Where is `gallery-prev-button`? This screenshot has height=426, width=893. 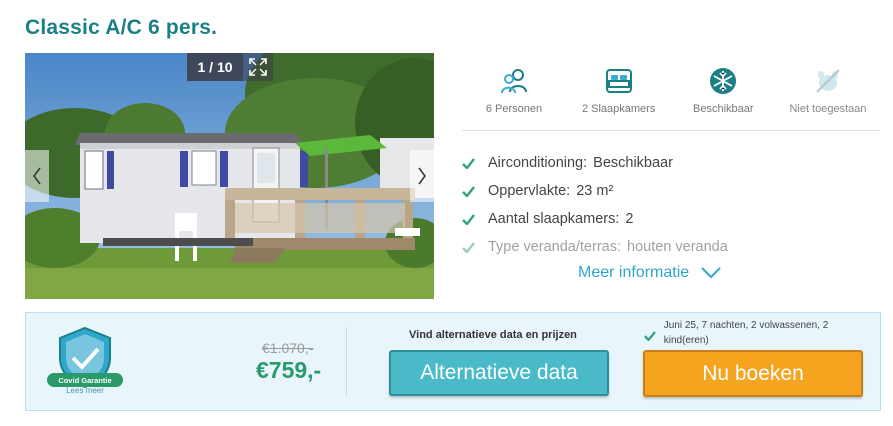
gallery-prev-button is located at coordinates (37, 176).